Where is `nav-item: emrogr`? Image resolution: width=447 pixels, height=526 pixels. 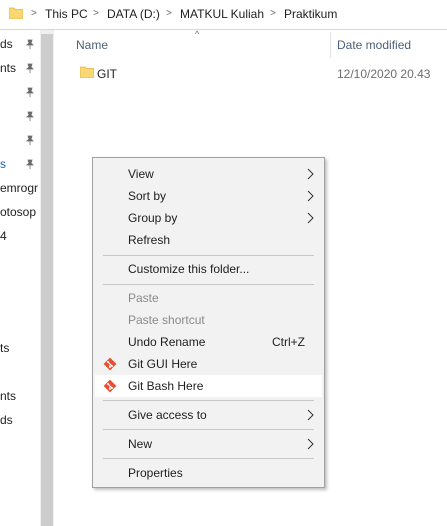 nav-item: emrogr is located at coordinates (19, 188).